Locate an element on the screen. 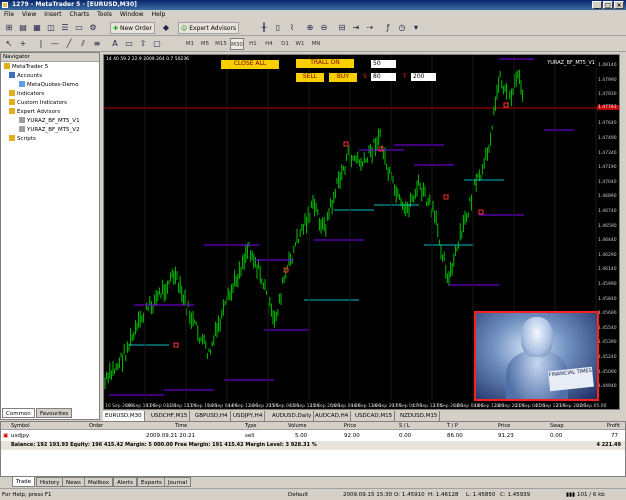  maximize-button: □ is located at coordinates (608, 5).